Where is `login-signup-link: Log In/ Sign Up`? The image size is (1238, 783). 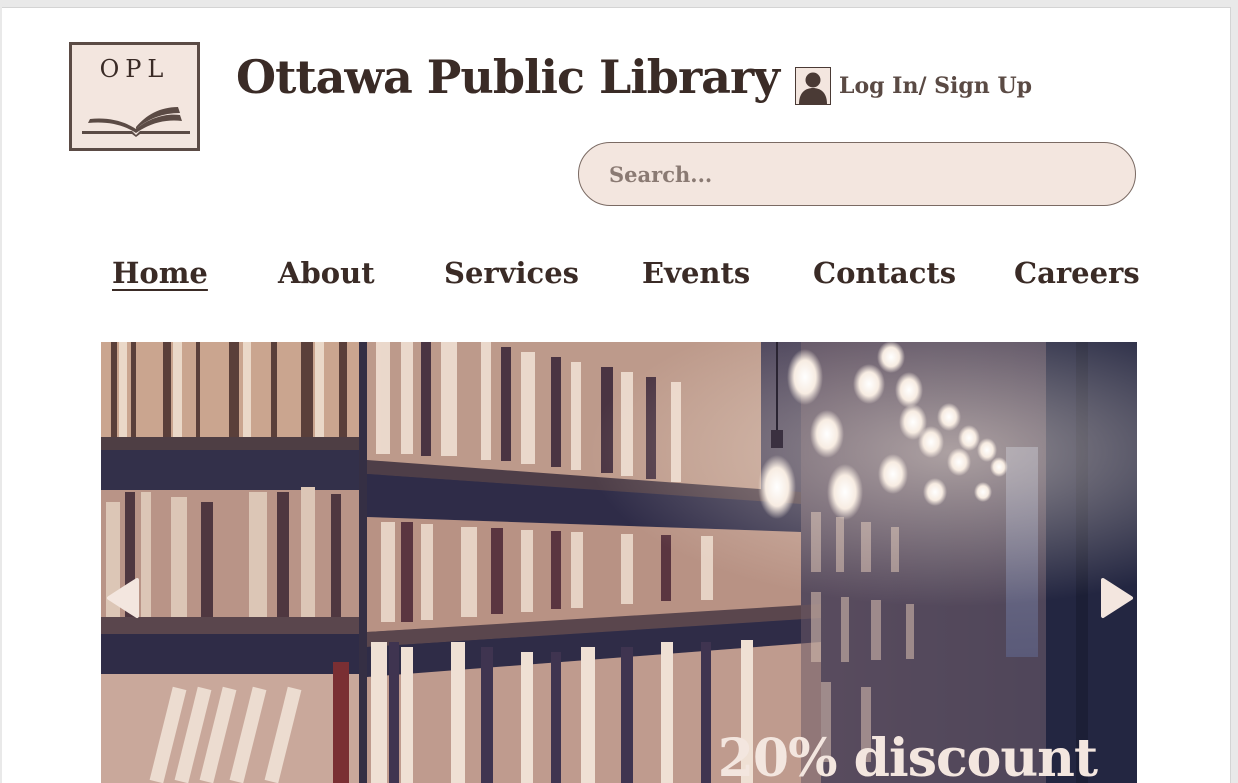
login-signup-link: Log In/ Sign Up is located at coordinates (913, 86).